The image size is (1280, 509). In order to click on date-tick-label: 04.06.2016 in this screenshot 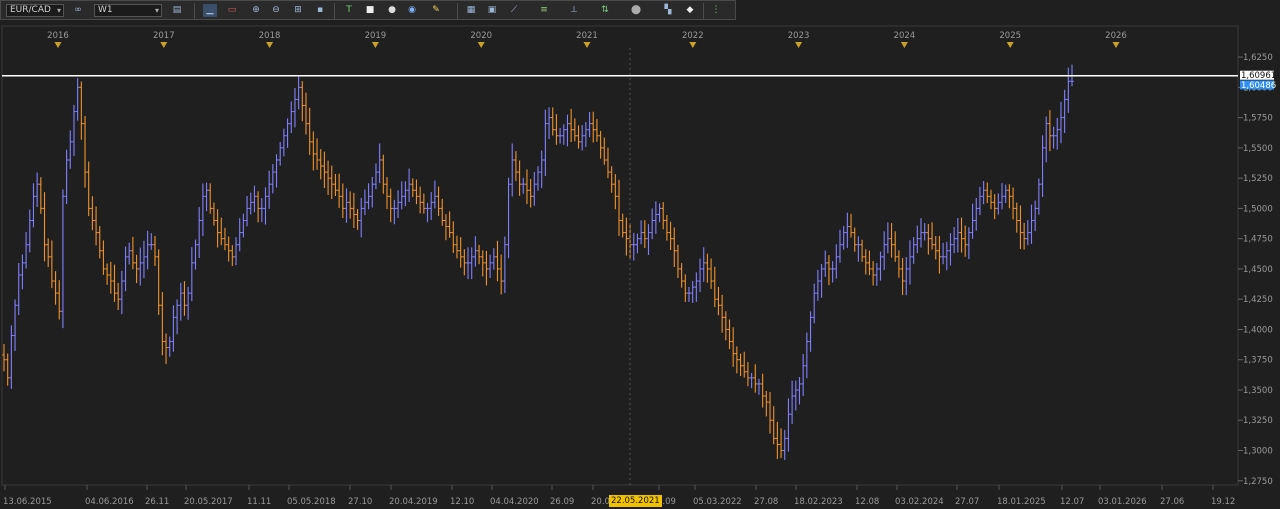, I will do `click(109, 502)`.